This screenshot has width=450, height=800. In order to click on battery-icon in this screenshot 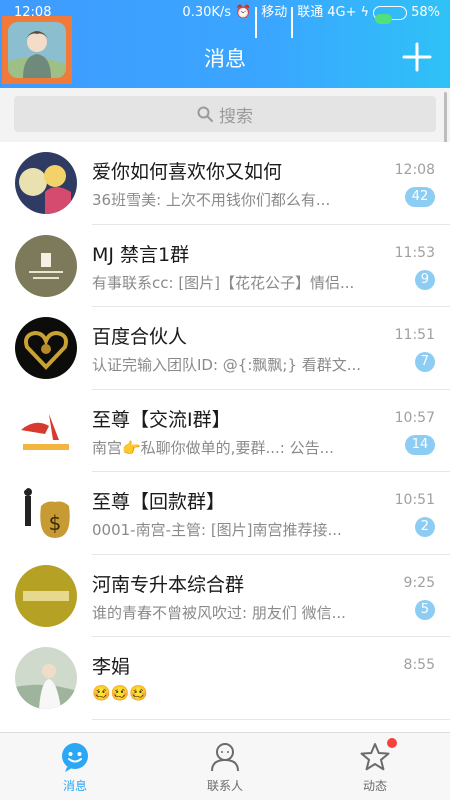, I will do `click(390, 15)`.